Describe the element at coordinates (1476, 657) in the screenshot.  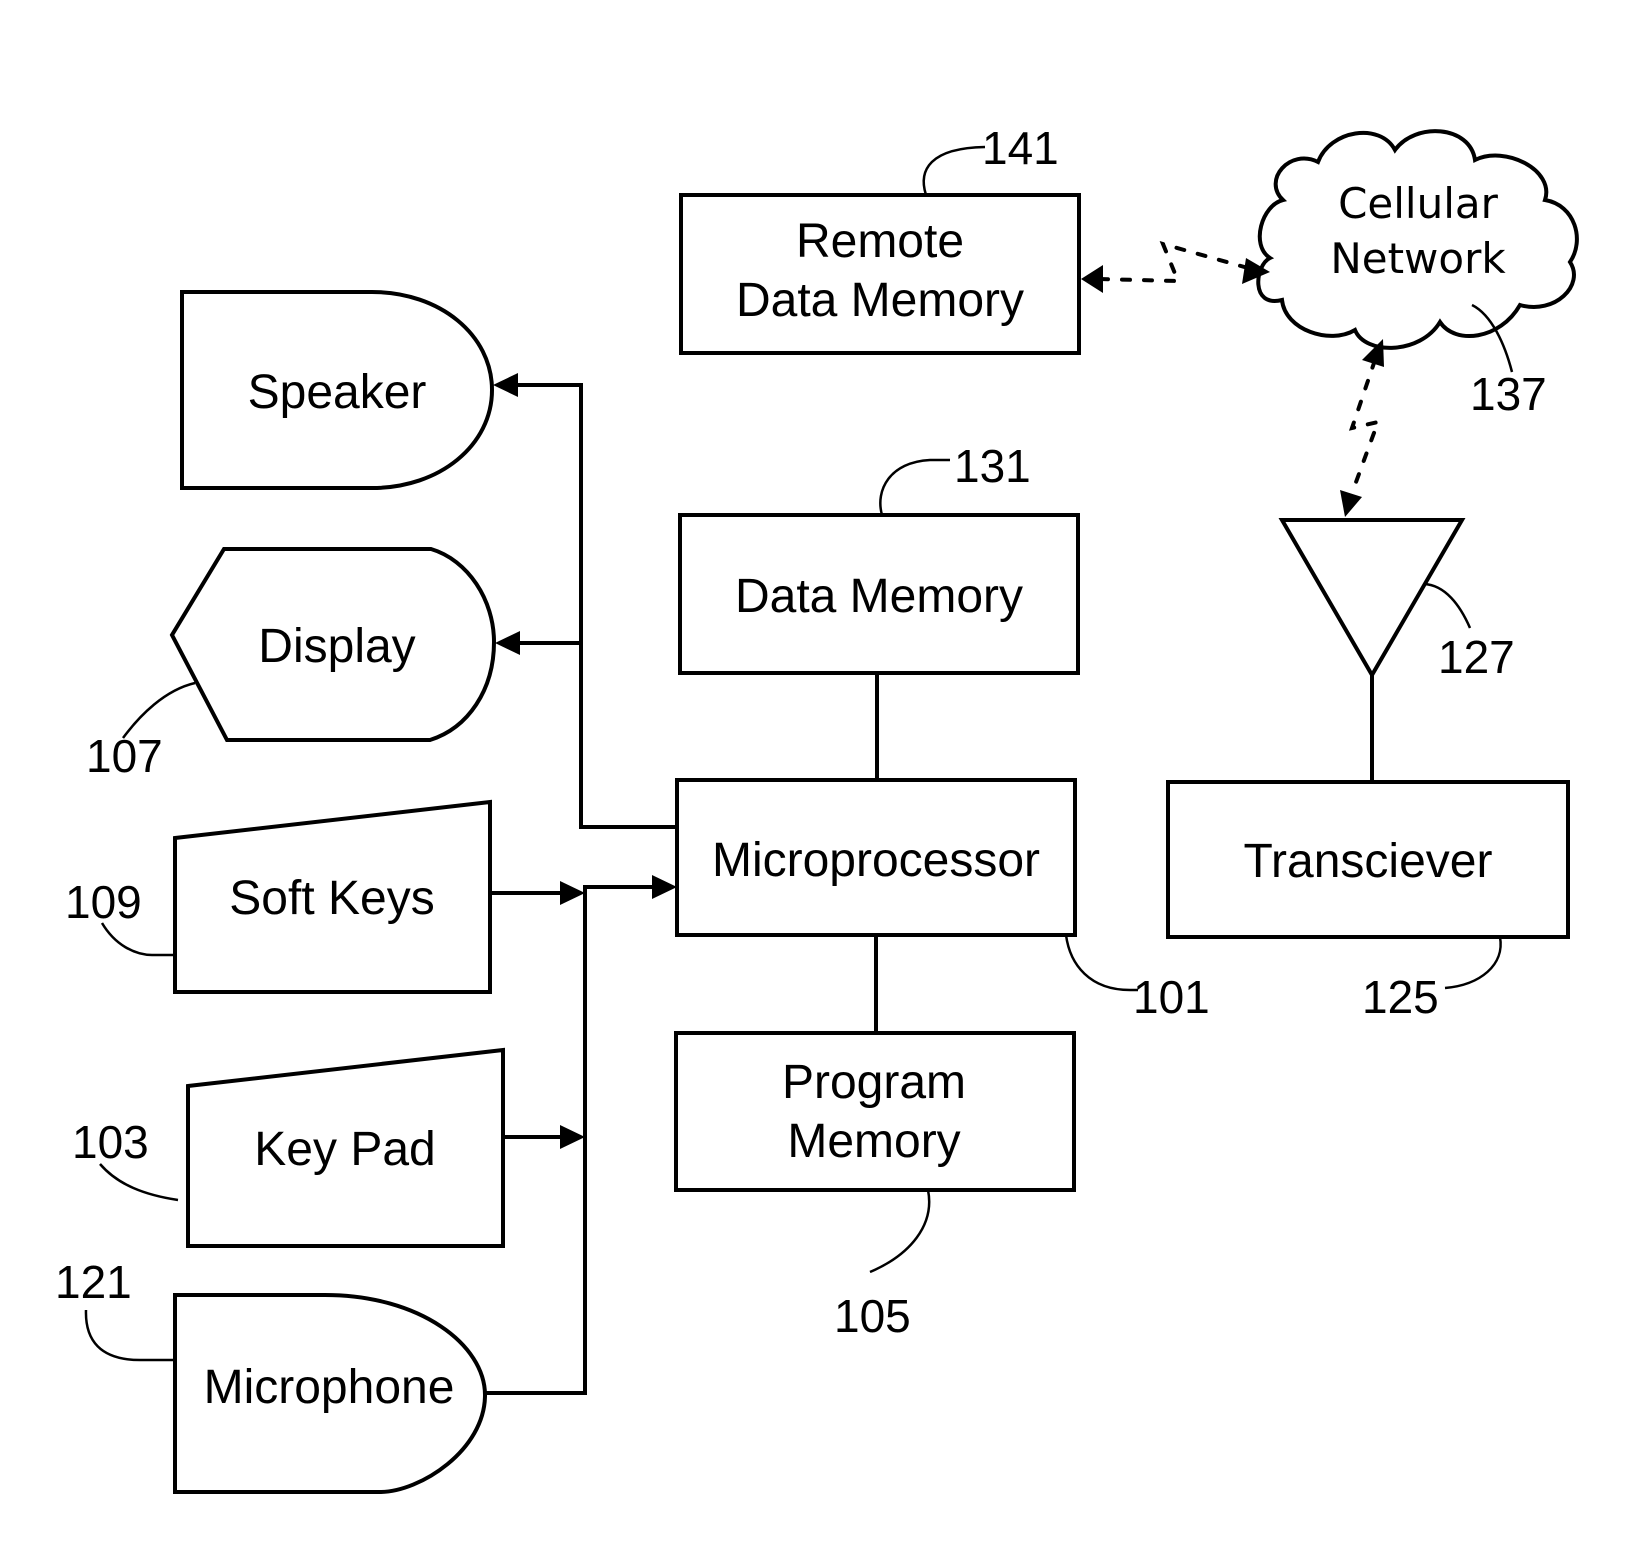
I see `ref-number-127: 127` at that location.